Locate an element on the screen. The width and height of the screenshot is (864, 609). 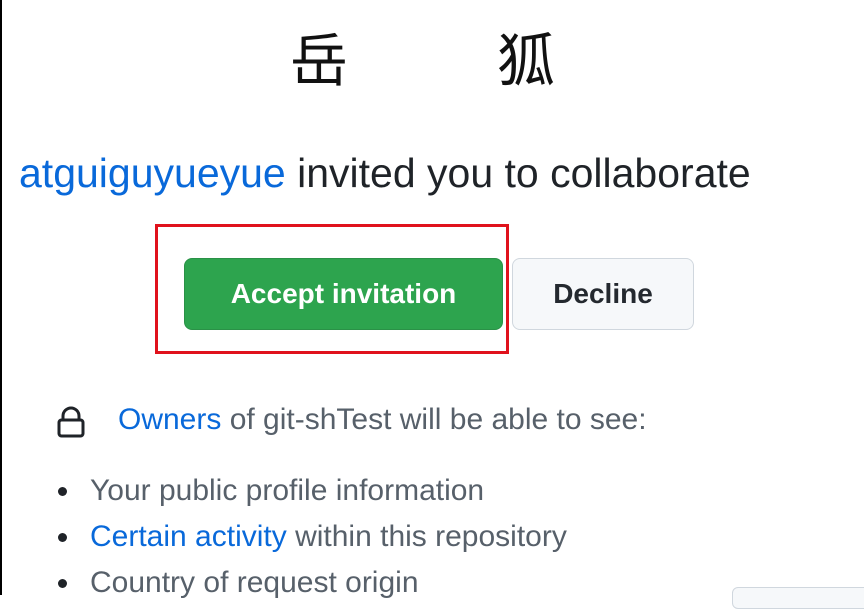
owners-suffix: of git-shTest will be able to see: is located at coordinates (434, 419).